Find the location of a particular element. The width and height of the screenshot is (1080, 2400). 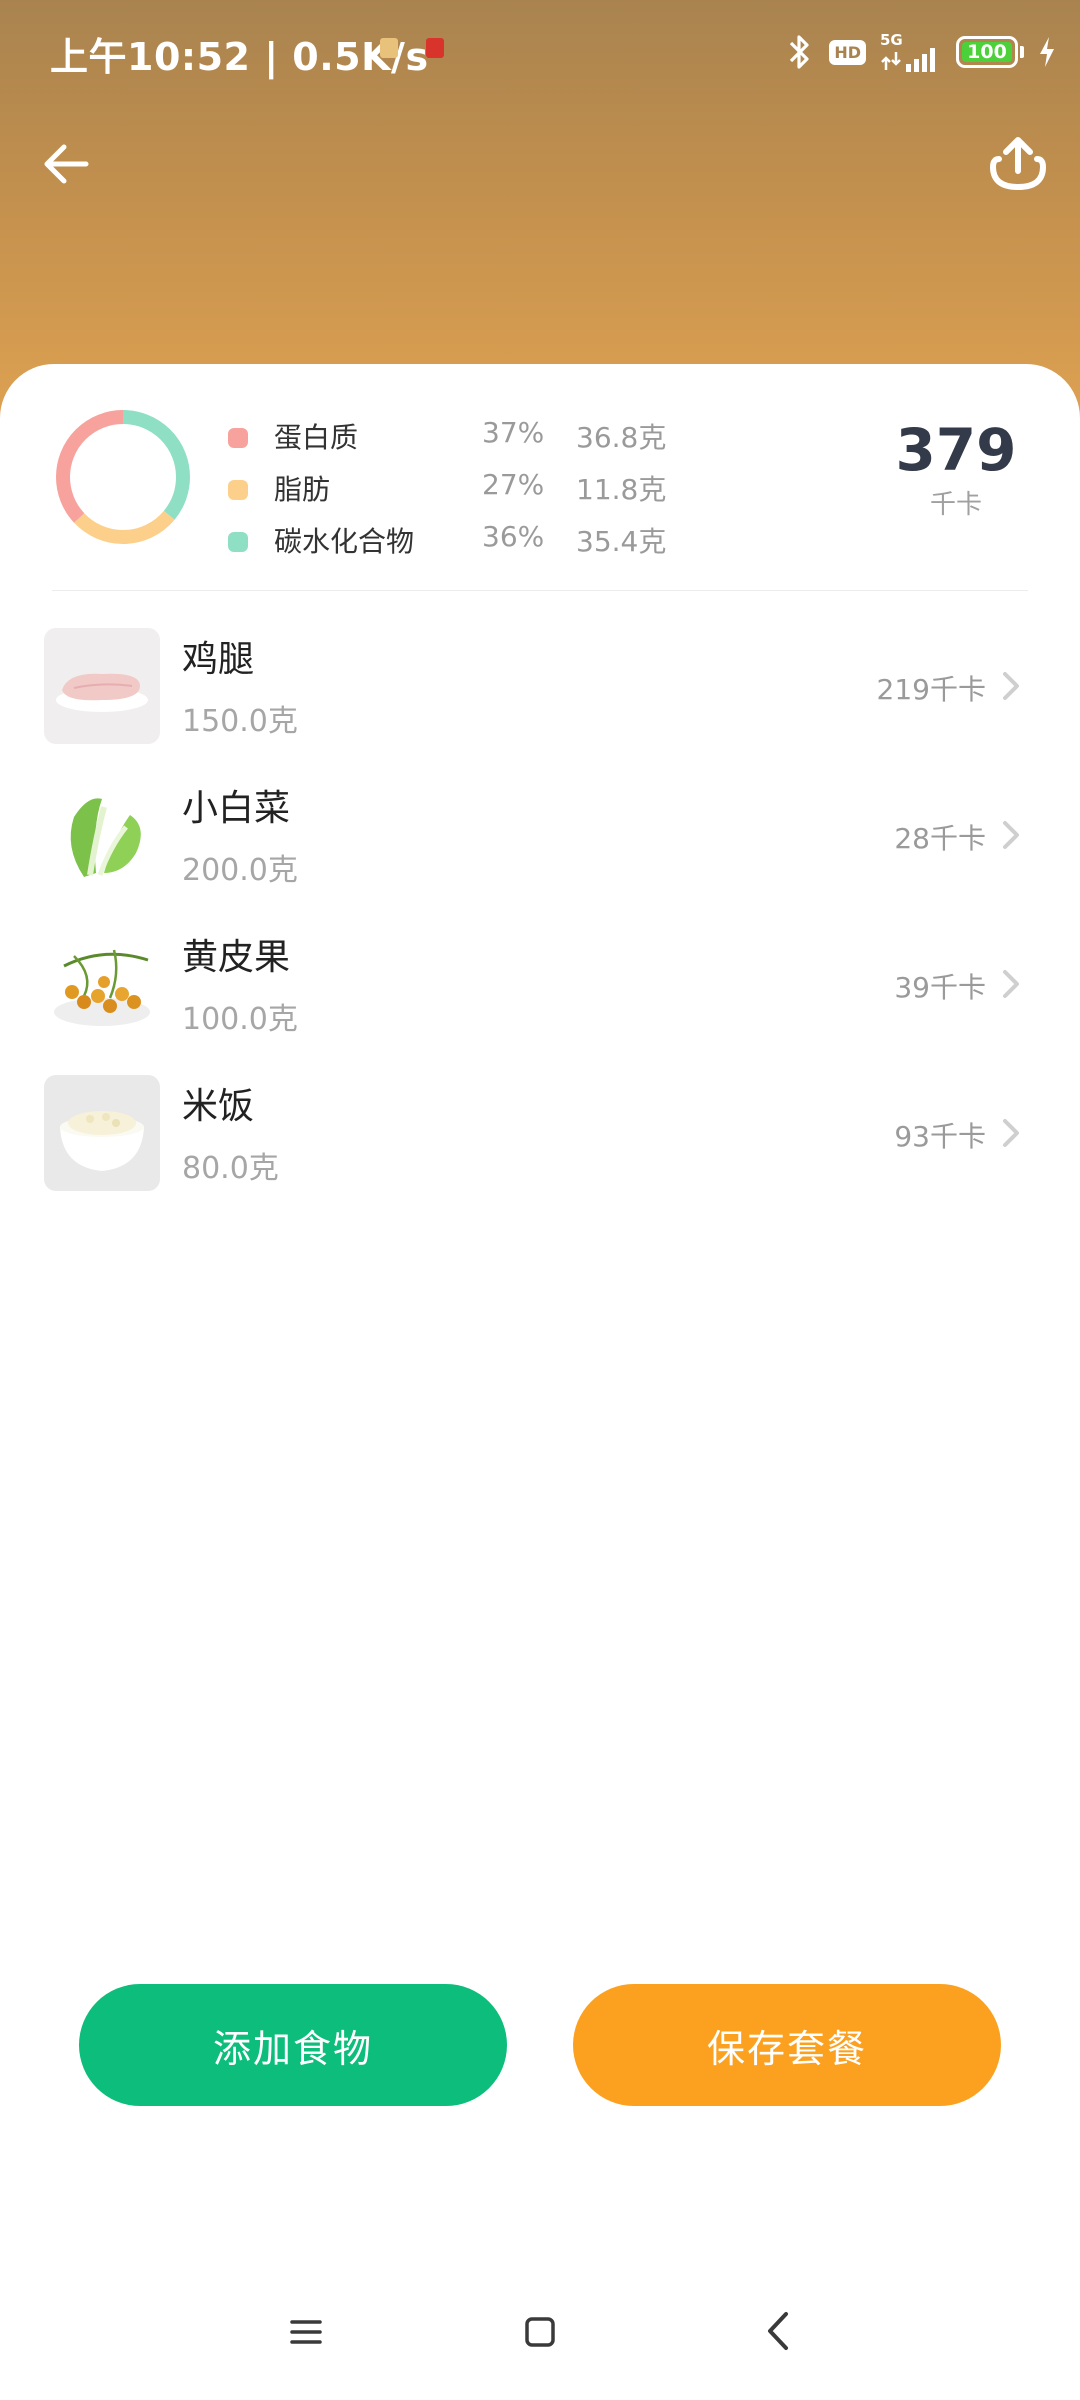

macro-name: 脂肪 is located at coordinates (302, 489).